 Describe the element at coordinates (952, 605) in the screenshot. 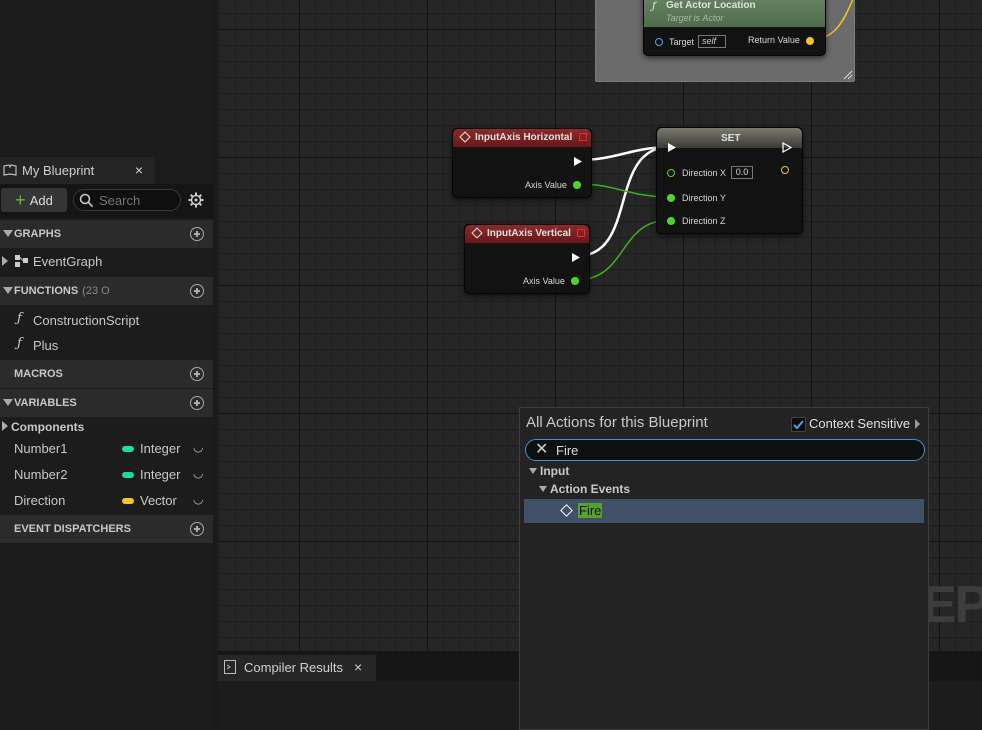

I see `blueprint-watermark: EP` at that location.